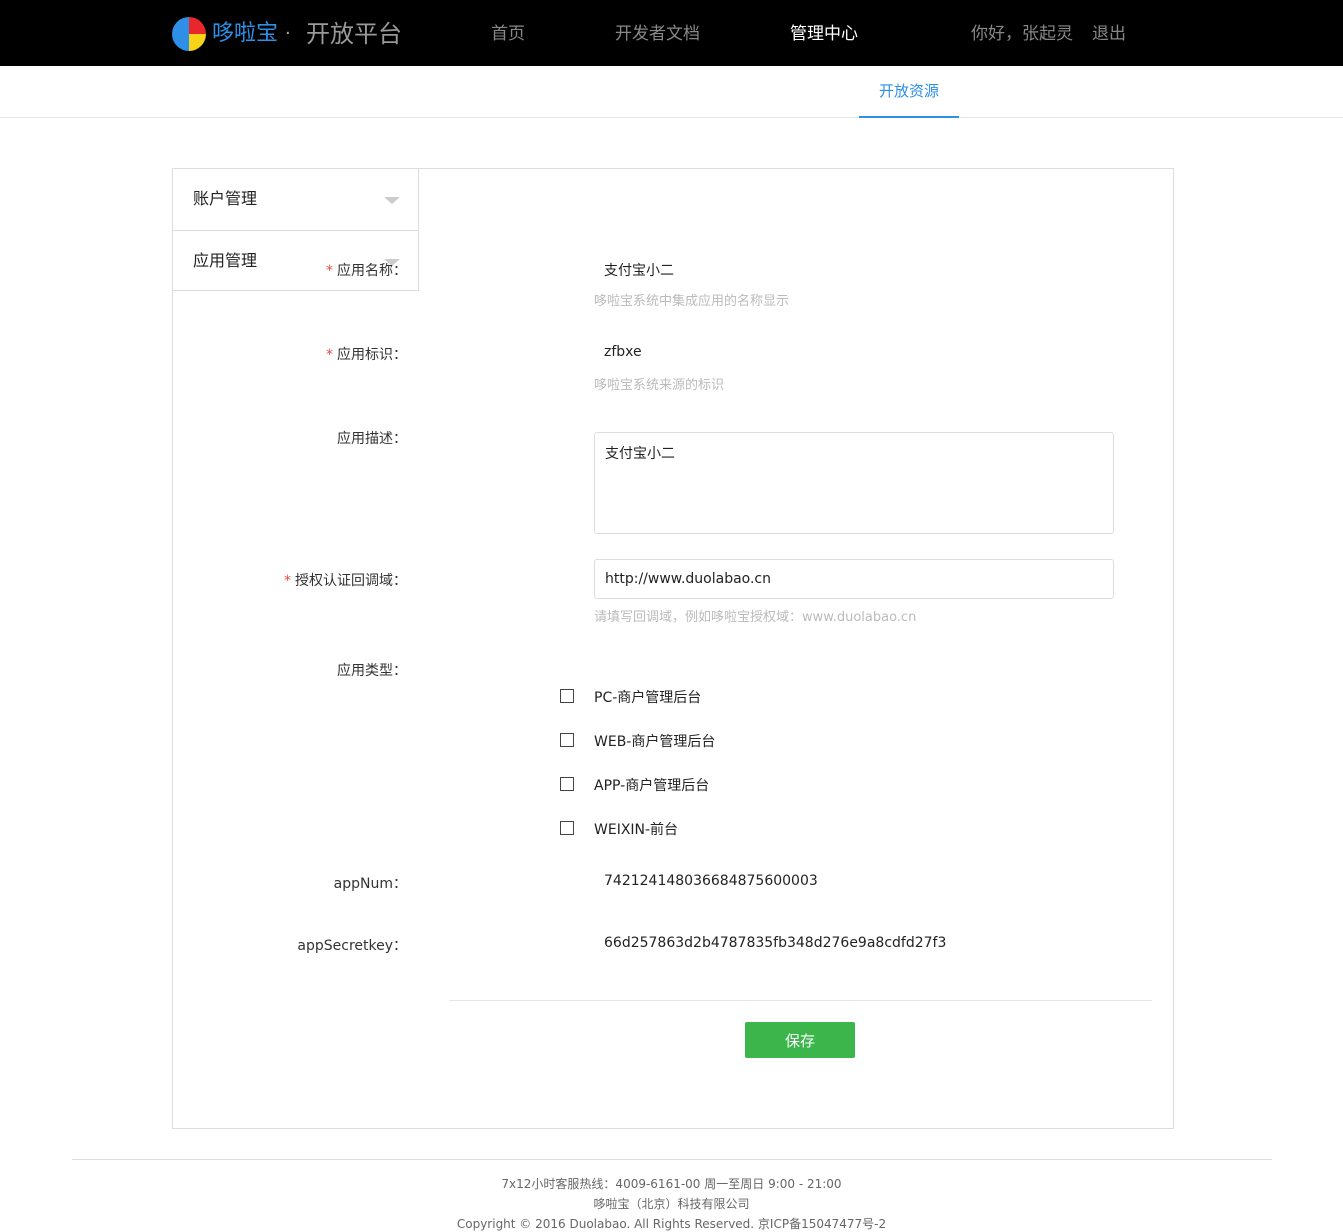  I want to click on checkbox-label-pc: PC-商户管理后台, so click(648, 698).